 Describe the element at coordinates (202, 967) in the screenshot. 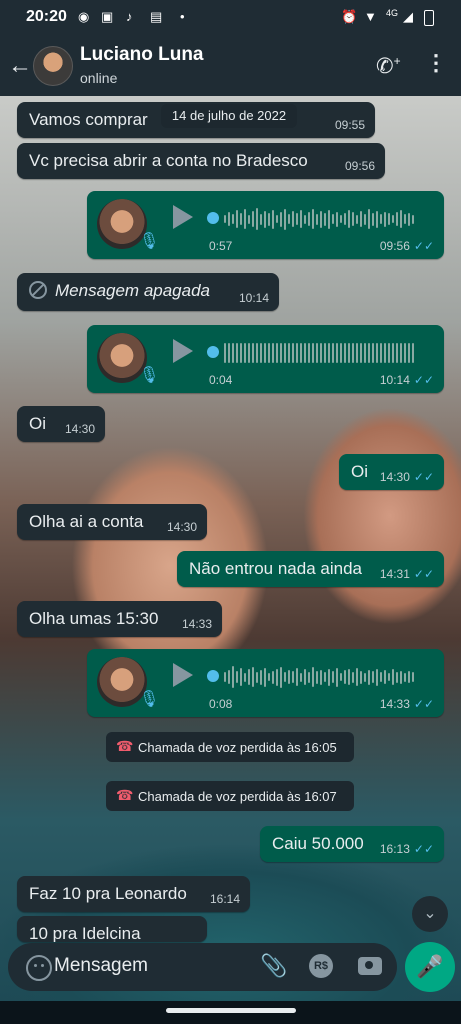

I see `message-composer: Mensagem 📎 R$` at that location.